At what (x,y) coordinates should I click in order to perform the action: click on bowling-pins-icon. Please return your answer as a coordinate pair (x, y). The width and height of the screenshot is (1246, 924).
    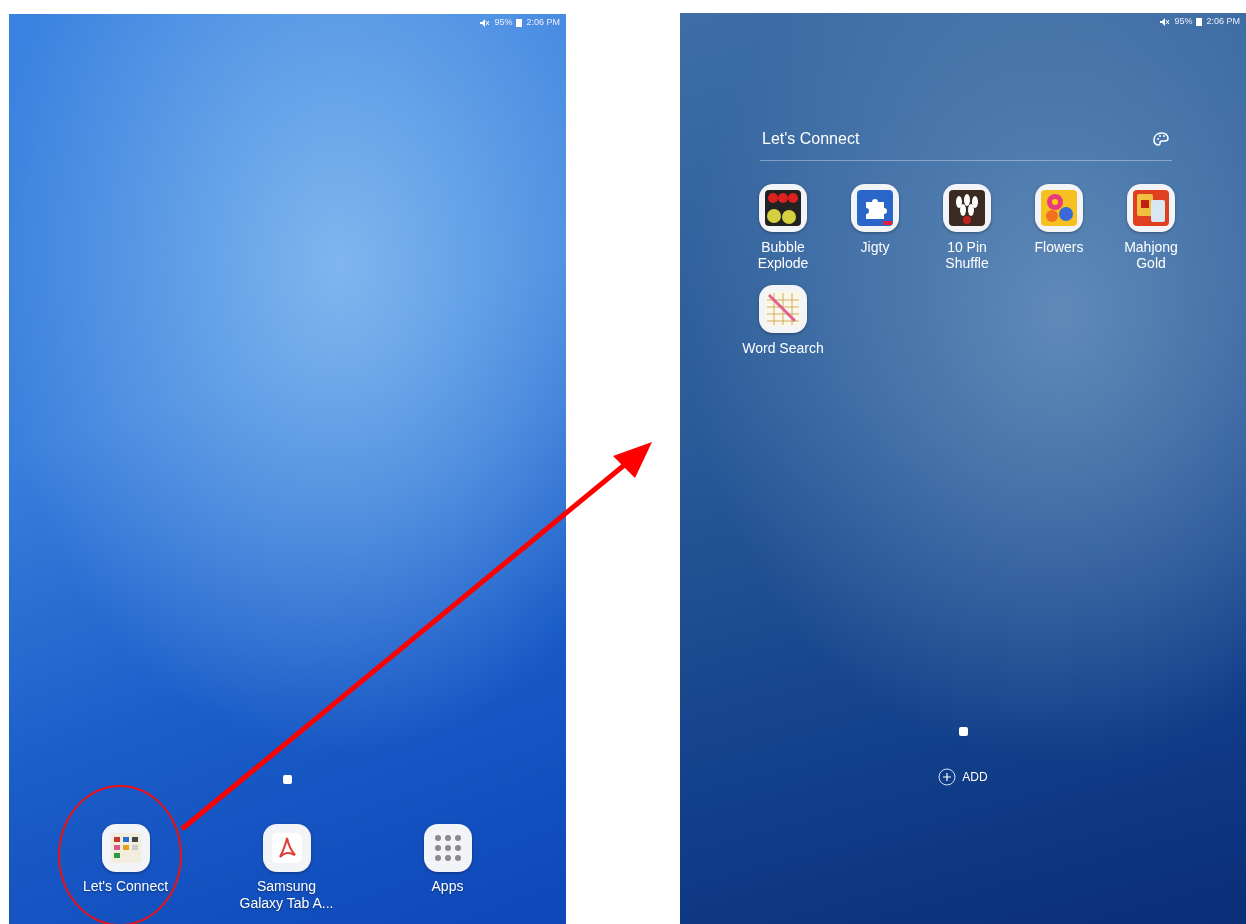
    Looking at the image, I should click on (967, 208).